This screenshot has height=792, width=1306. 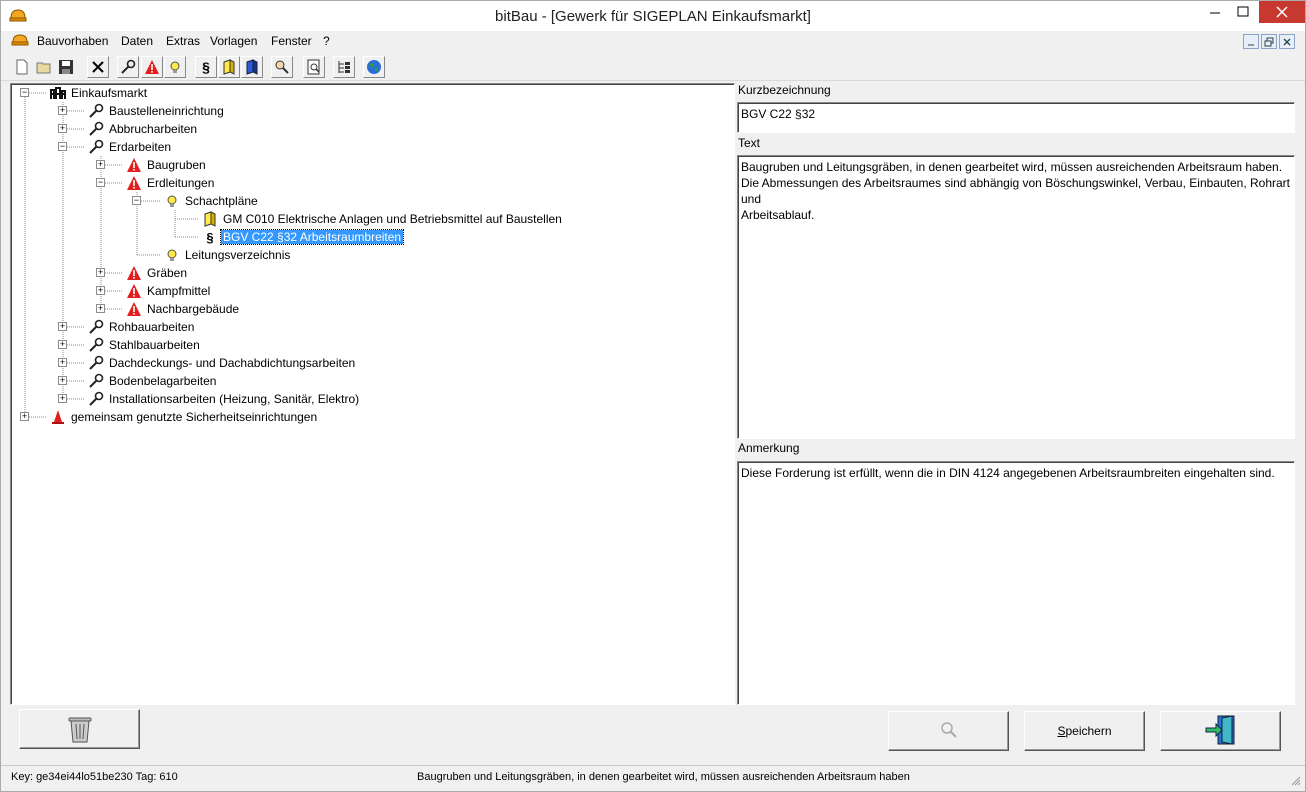 I want to click on save-icon, so click(x=66, y=67).